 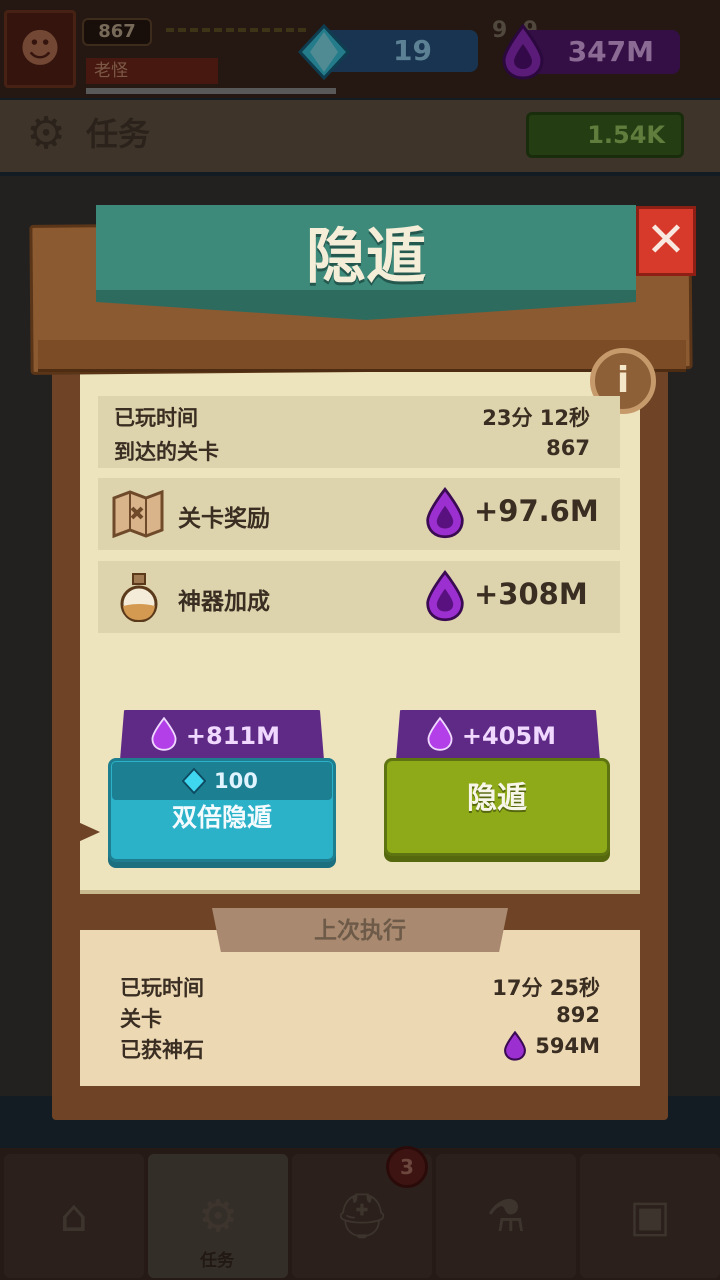 I want to click on close-button: ✕, so click(x=666, y=241).